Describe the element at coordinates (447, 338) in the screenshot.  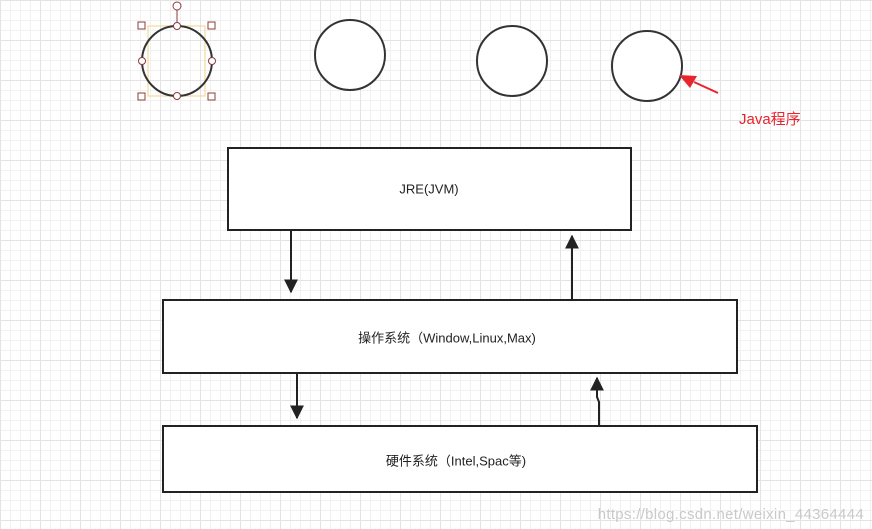
I see `os-box-label: 操作系统（Window,Linux,Max)` at that location.